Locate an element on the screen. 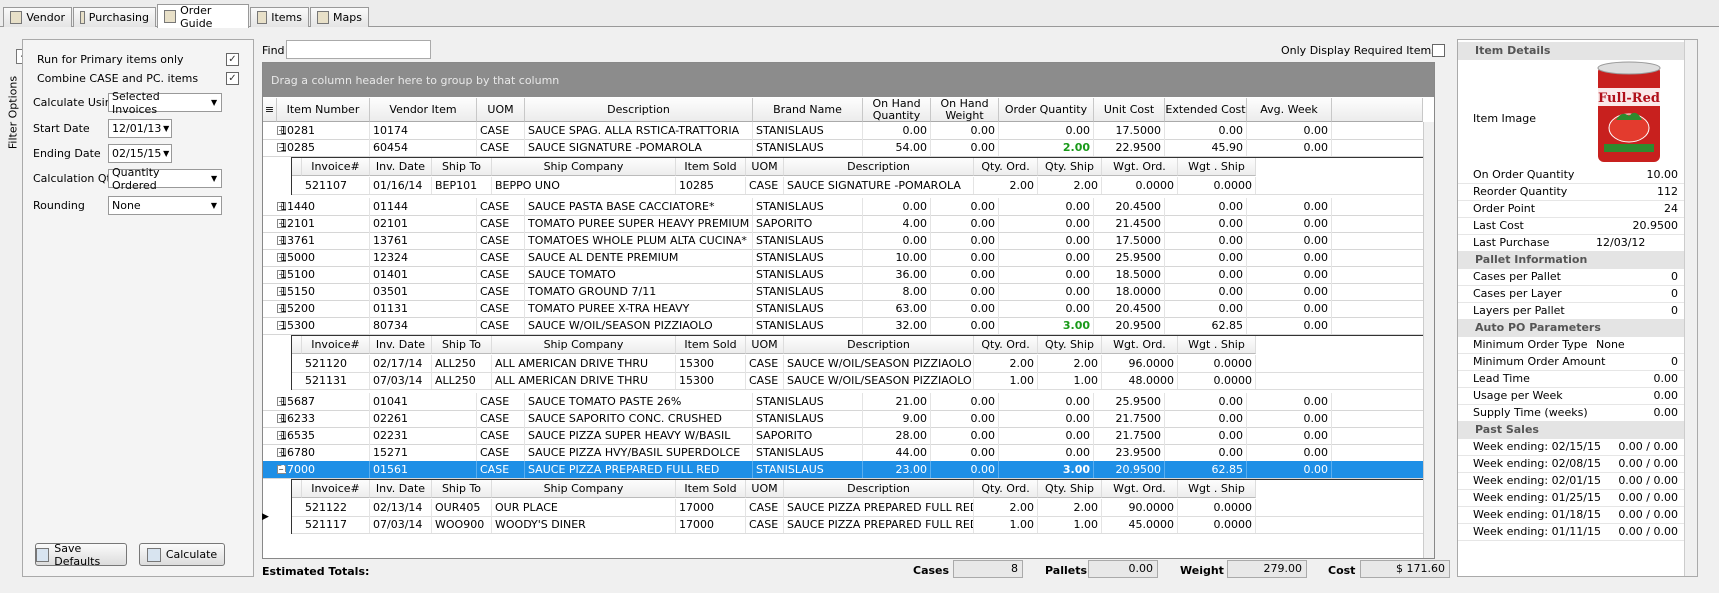  only-required-checkbox is located at coordinates (1438, 50).